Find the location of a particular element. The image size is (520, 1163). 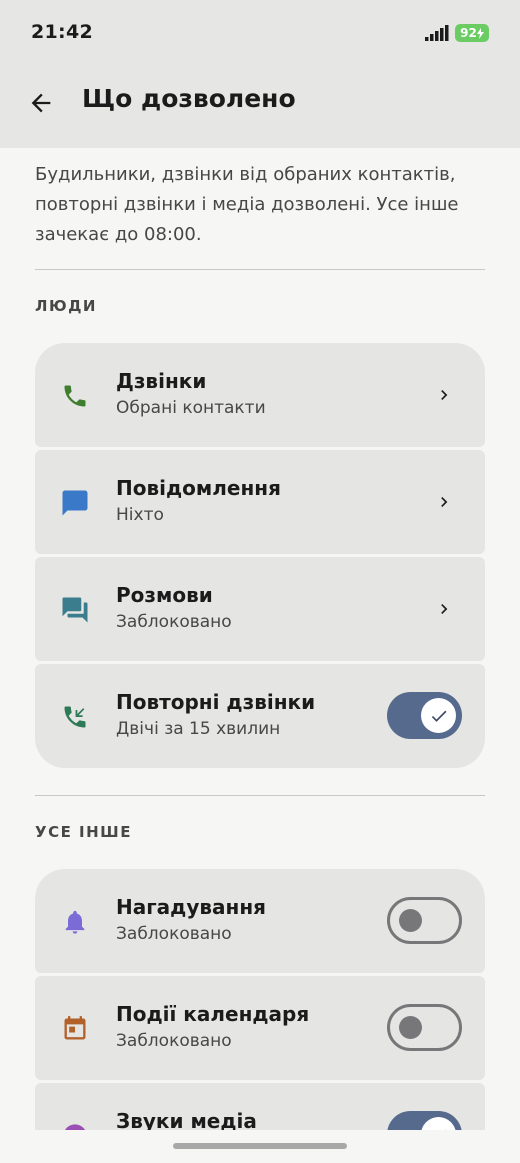

page-title: Що дозволено is located at coordinates (189, 98).